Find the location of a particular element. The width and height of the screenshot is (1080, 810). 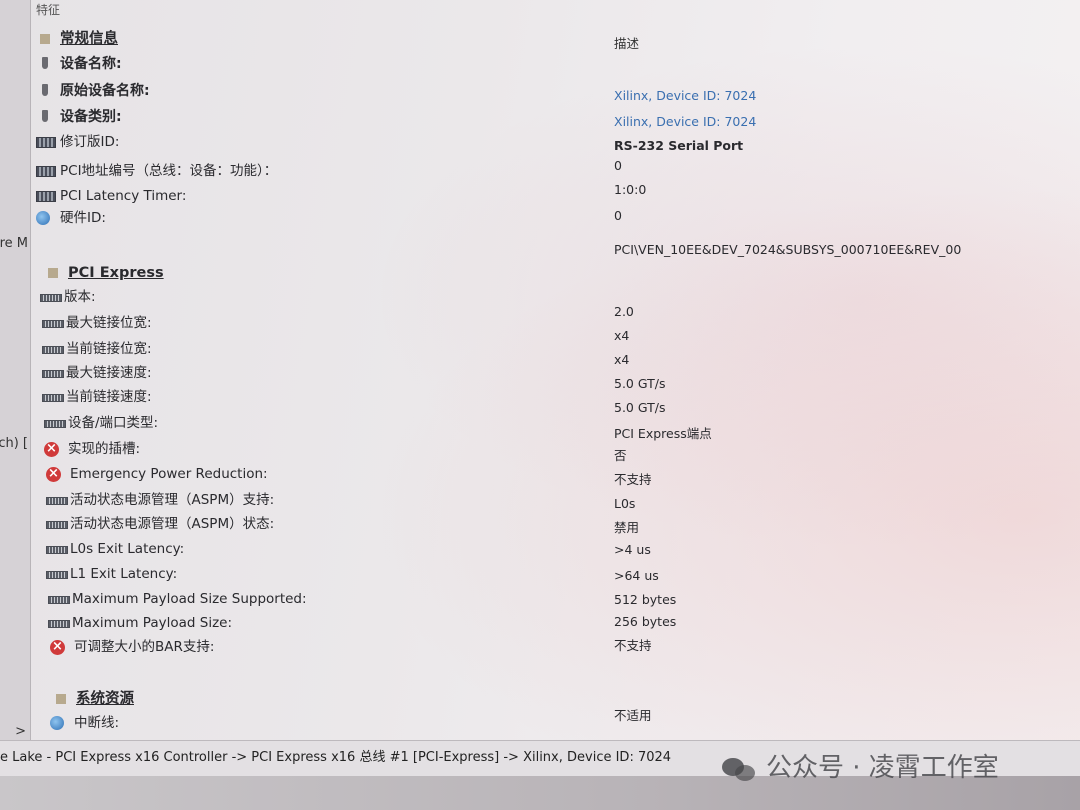

property-row: L1 Exit Latency: is located at coordinates (111, 574).